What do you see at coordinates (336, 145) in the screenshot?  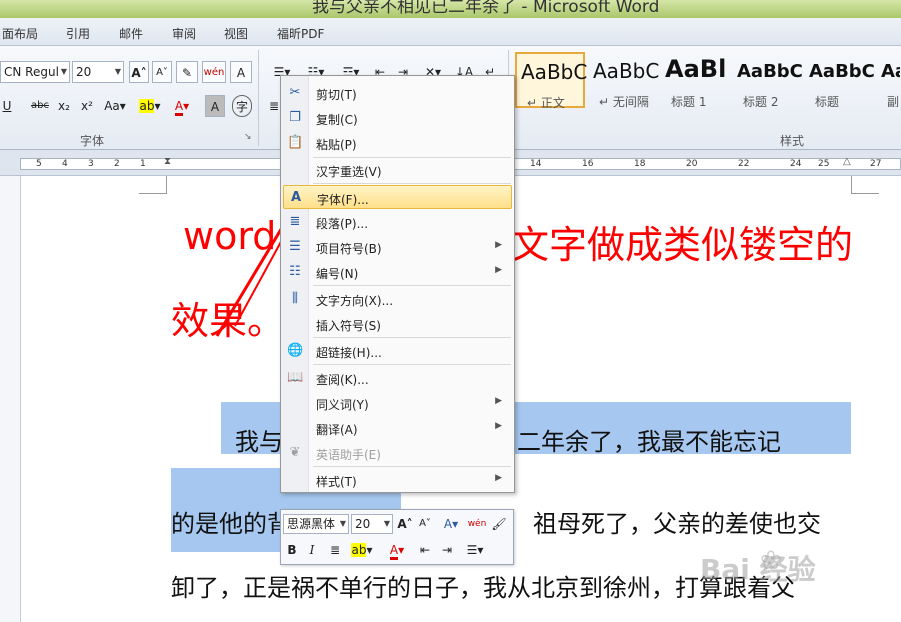 I see `menu-item-label: 粘贴(P)` at bounding box center [336, 145].